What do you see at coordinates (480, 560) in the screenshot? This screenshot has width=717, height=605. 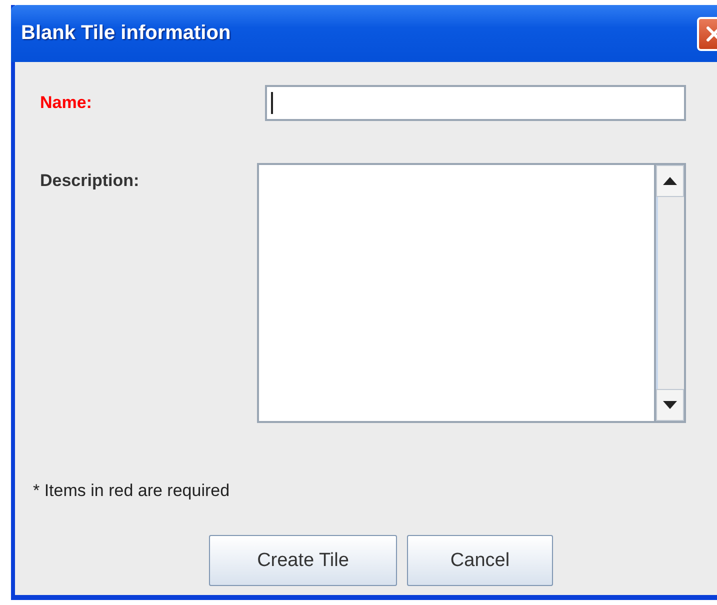 I see `dialog-button: Cancel` at bounding box center [480, 560].